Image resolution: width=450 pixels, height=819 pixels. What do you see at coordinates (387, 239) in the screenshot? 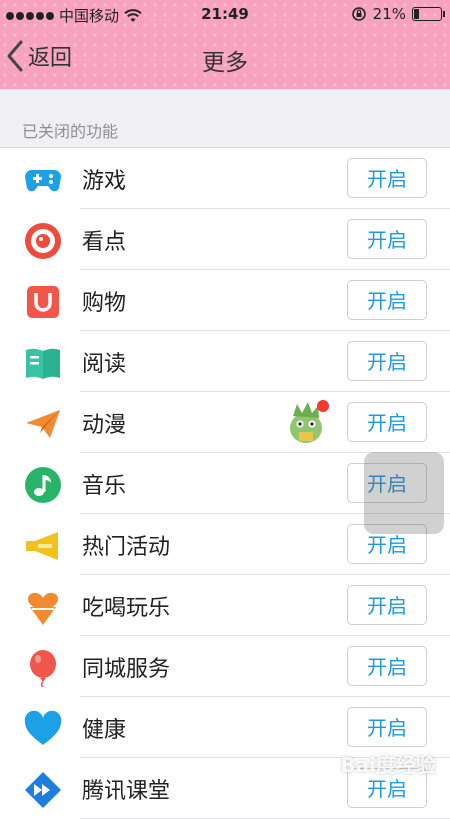
I see `enable-button-kandian: 开启` at bounding box center [387, 239].